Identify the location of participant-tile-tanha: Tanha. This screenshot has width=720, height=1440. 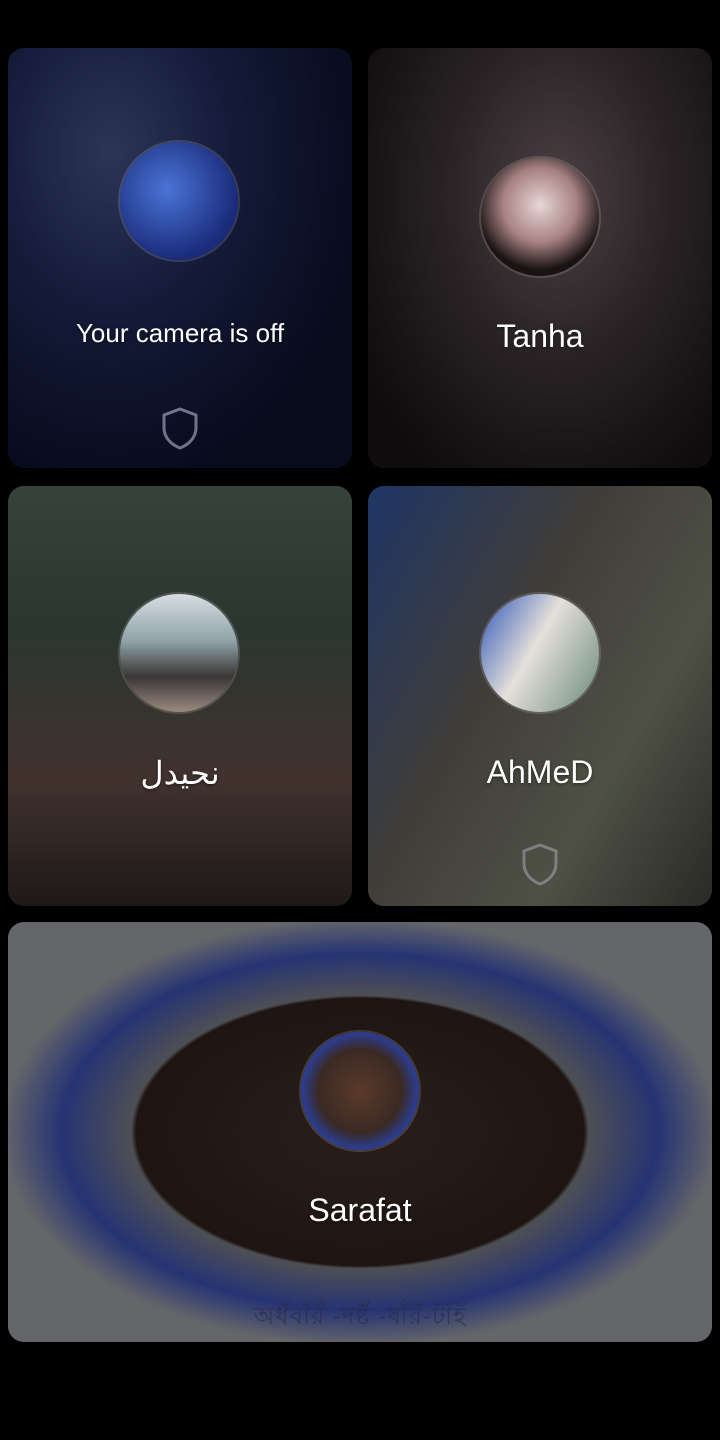
(540, 258).